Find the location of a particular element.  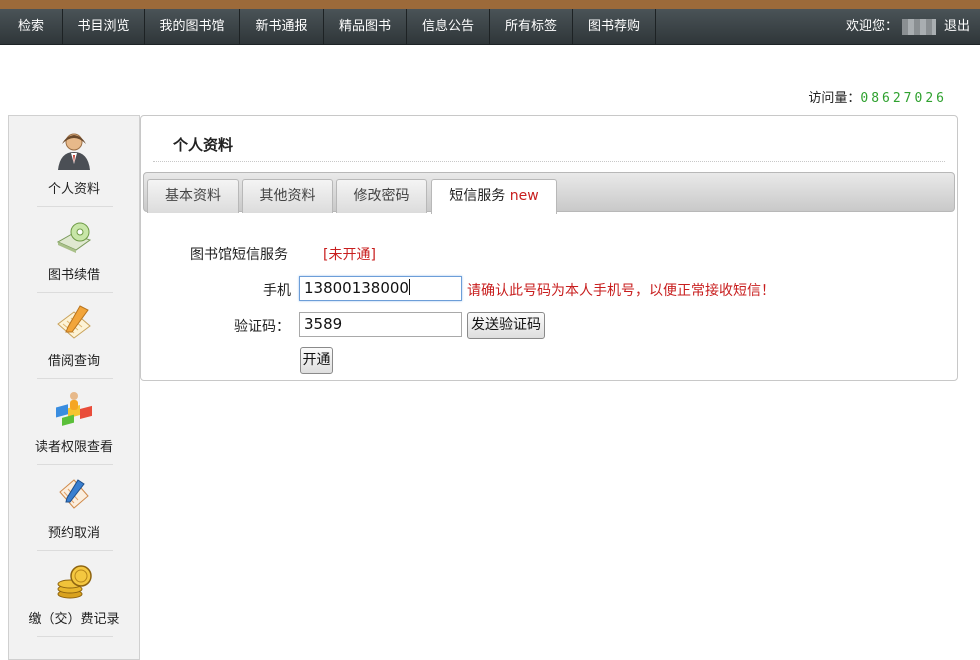

permissions-blocks-icon is located at coordinates (74, 409).